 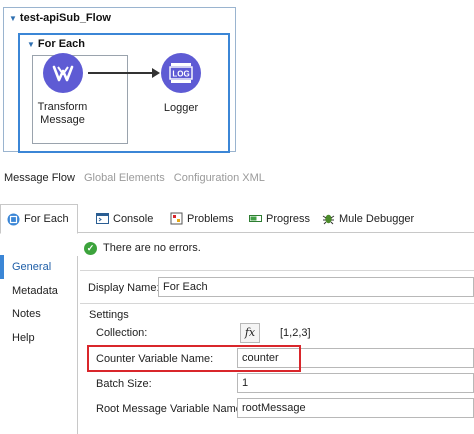 I want to click on problems-icon, so click(x=176, y=218).